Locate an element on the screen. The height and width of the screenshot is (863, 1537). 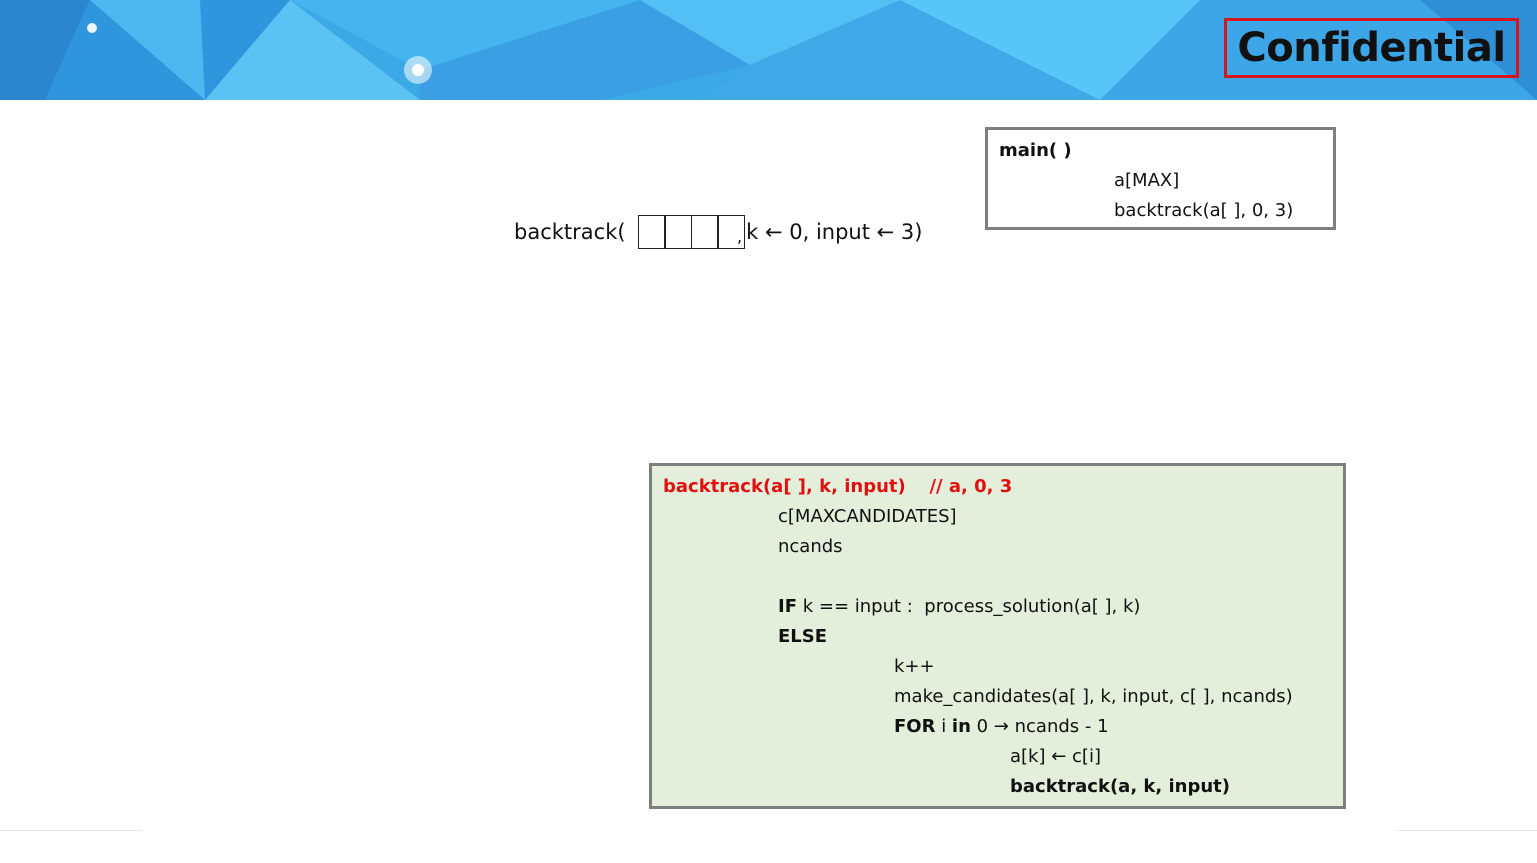
code-else-line: ELSE is located at coordinates (802, 636).